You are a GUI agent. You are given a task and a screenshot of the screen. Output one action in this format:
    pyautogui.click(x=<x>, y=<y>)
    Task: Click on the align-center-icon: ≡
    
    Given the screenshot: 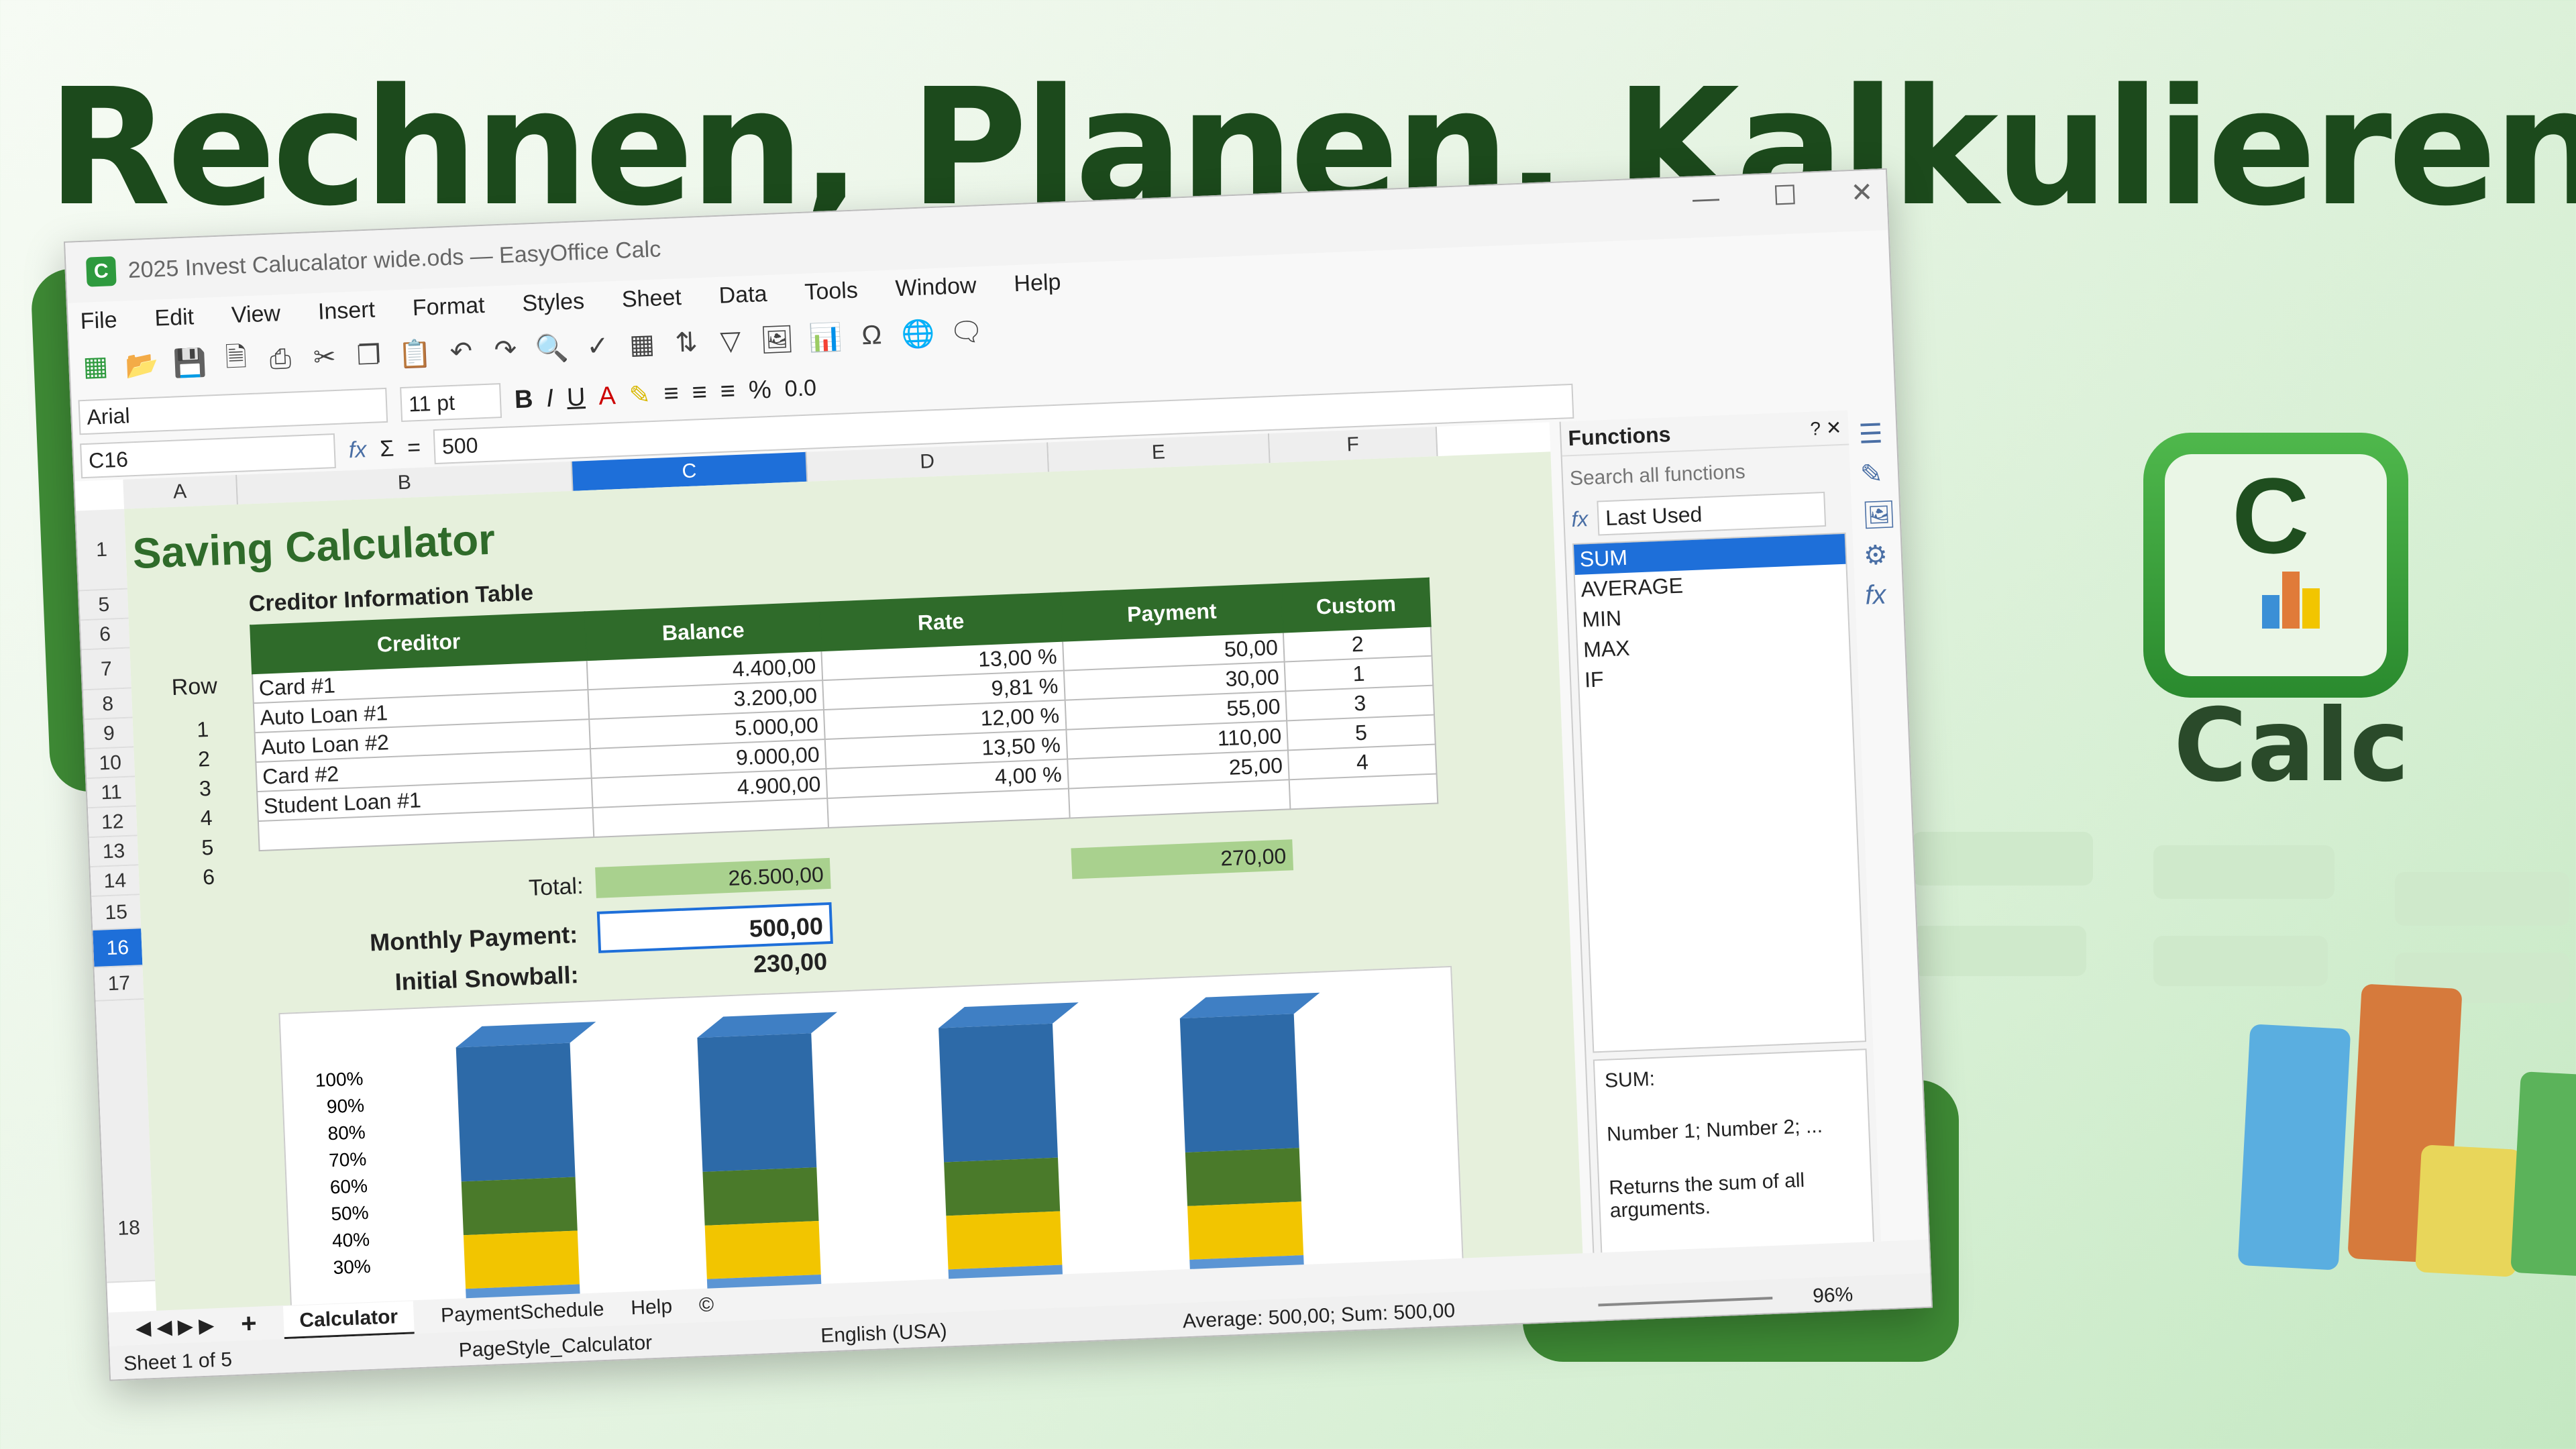 What is the action you would take?
    pyautogui.click(x=700, y=392)
    